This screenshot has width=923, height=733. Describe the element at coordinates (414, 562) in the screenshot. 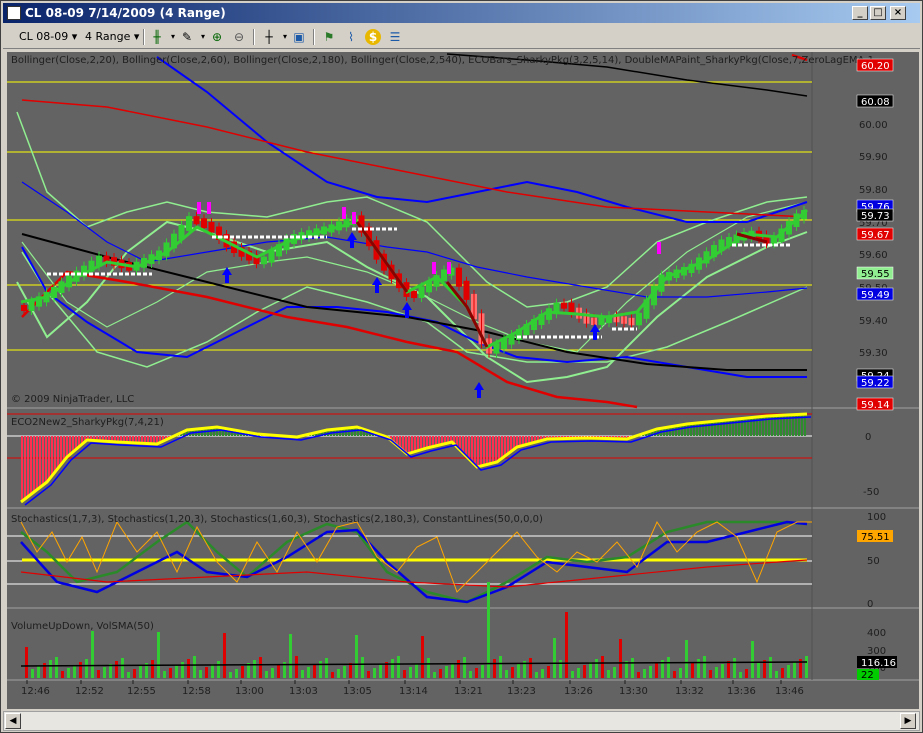

I see `stoch-blue-line` at that location.